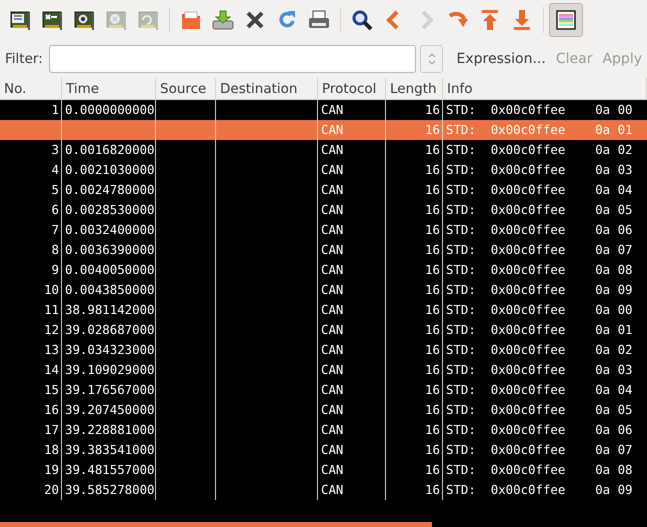 The height and width of the screenshot is (527, 647). Describe the element at coordinates (186, 89) in the screenshot. I see `column-header: Source` at that location.